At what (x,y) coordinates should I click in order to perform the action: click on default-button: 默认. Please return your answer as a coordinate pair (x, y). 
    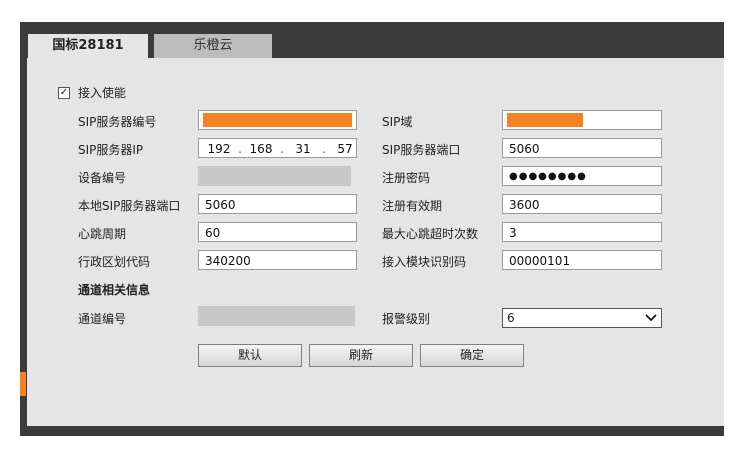
    Looking at the image, I should click on (250, 355).